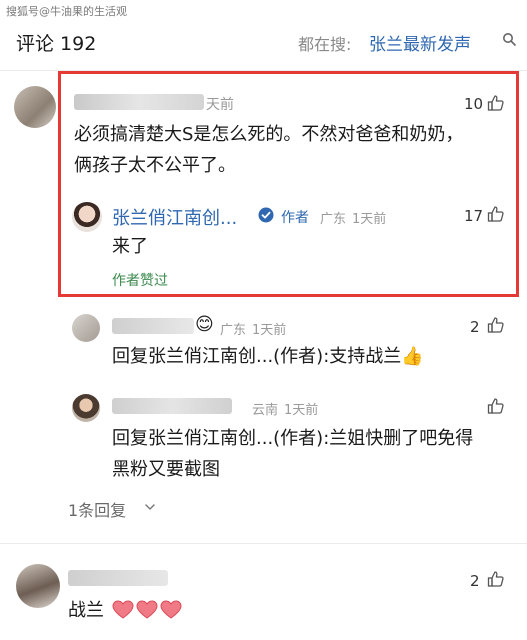  Describe the element at coordinates (401, 438) in the screenshot. I see `reply-content: 兰姐快删了吧免得` at that location.